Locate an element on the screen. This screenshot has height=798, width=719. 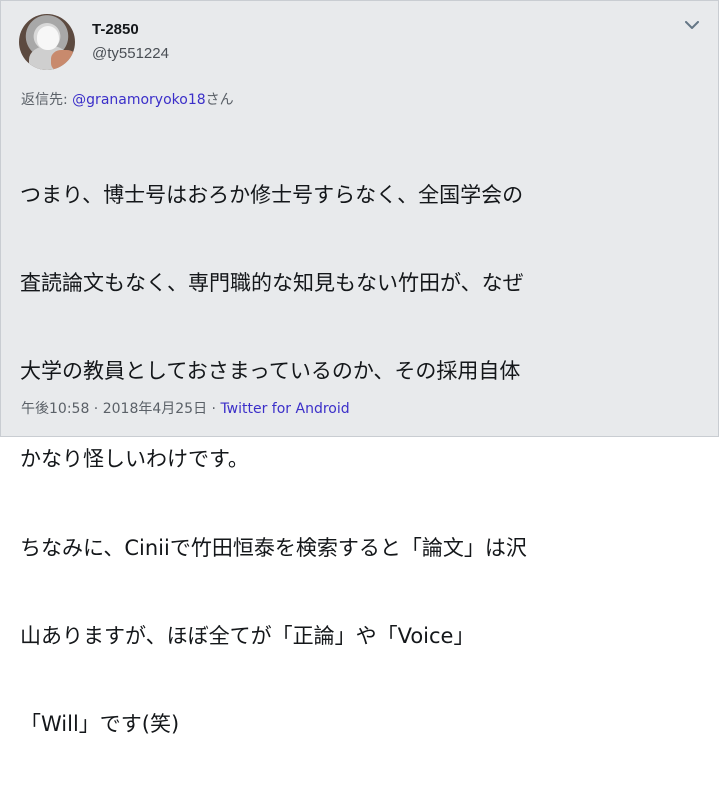
tweet-time: 午後10:58 is located at coordinates (55, 409).